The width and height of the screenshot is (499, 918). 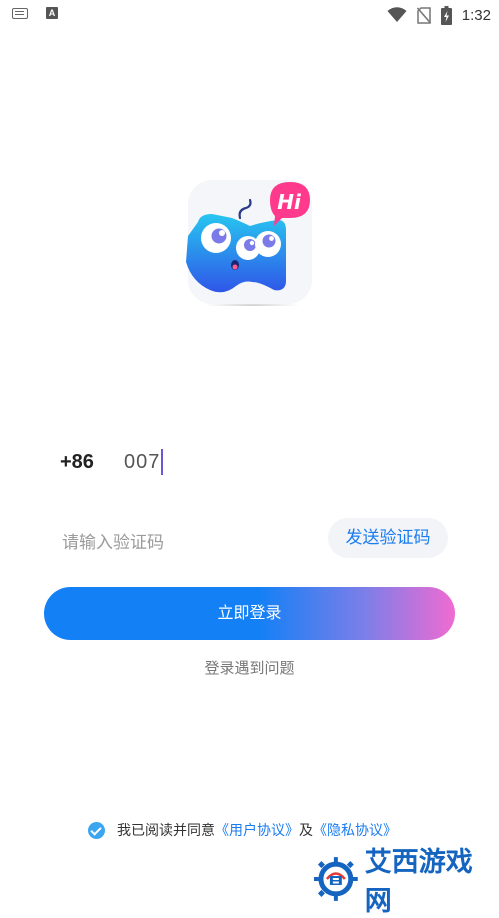 What do you see at coordinates (388, 538) in the screenshot?
I see `send-code-button: 发送验证码` at bounding box center [388, 538].